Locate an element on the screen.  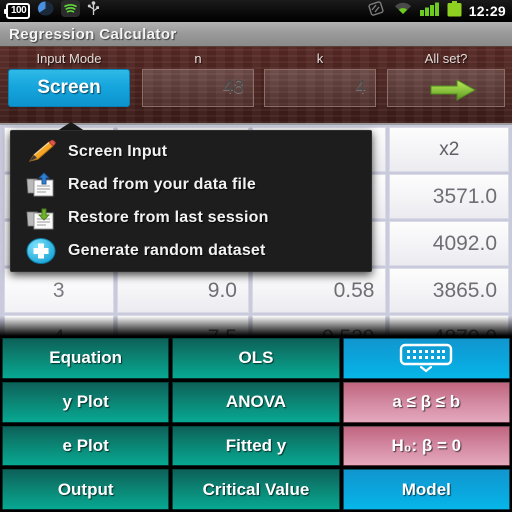
input-mode-label: Input Mode is located at coordinates (69, 58).